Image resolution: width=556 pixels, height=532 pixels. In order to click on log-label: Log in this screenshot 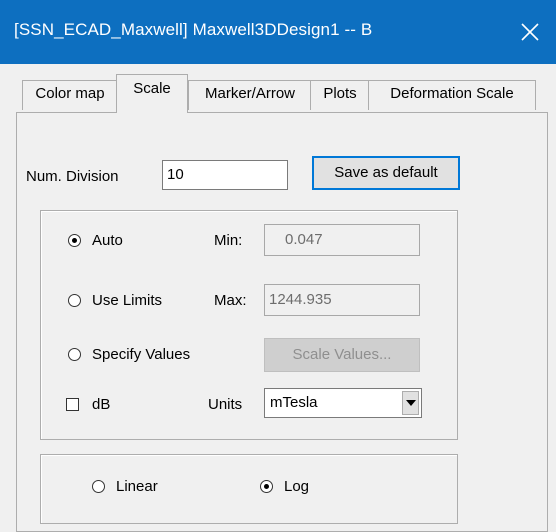, I will do `click(297, 486)`.